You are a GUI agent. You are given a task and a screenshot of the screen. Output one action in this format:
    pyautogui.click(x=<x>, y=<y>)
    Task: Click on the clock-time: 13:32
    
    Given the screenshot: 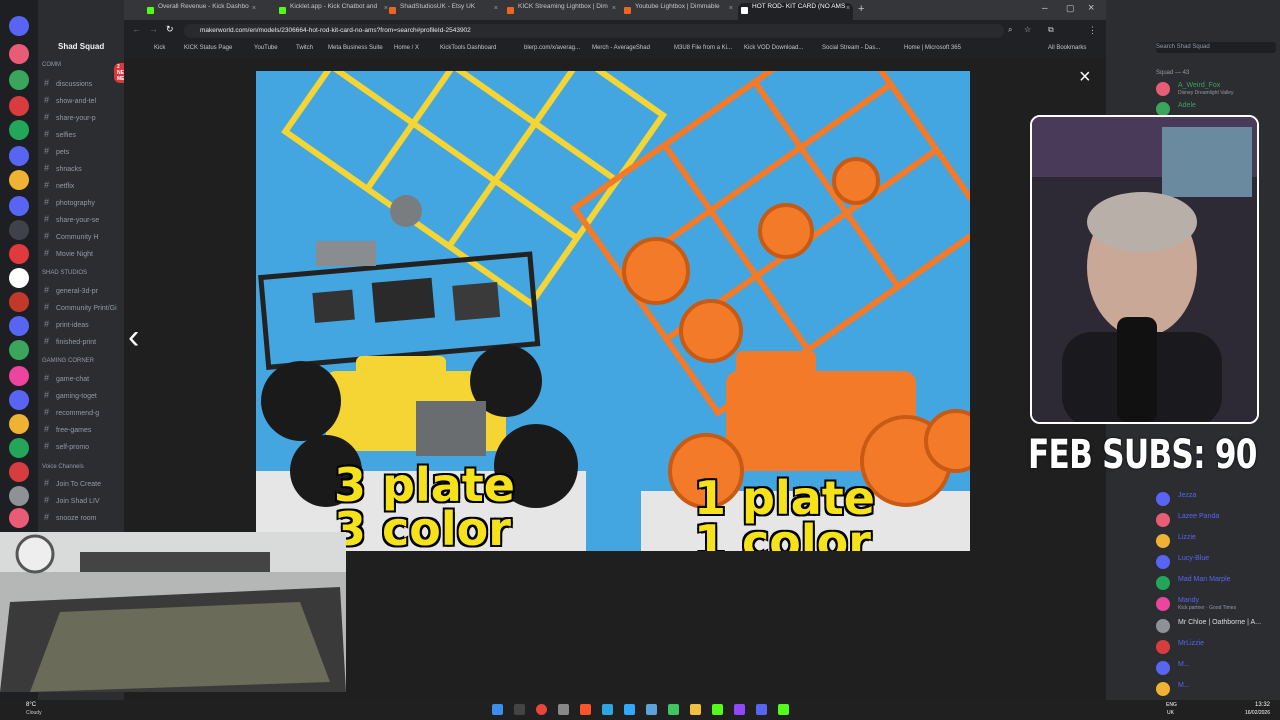 What is the action you would take?
    pyautogui.click(x=1255, y=705)
    